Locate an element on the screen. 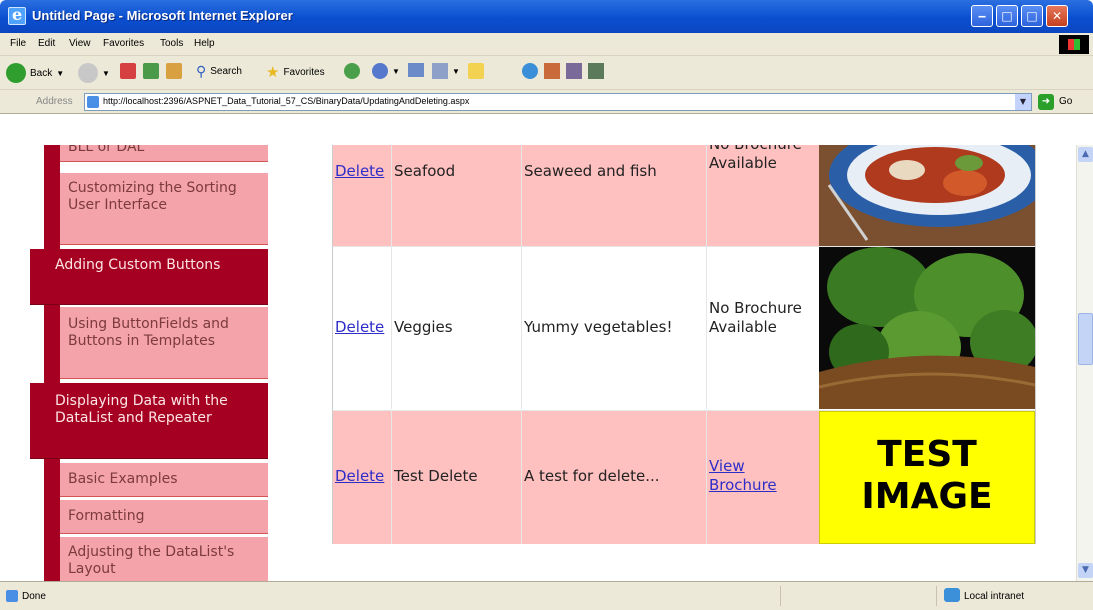  search-button: ⚲ Search is located at coordinates (219, 71).